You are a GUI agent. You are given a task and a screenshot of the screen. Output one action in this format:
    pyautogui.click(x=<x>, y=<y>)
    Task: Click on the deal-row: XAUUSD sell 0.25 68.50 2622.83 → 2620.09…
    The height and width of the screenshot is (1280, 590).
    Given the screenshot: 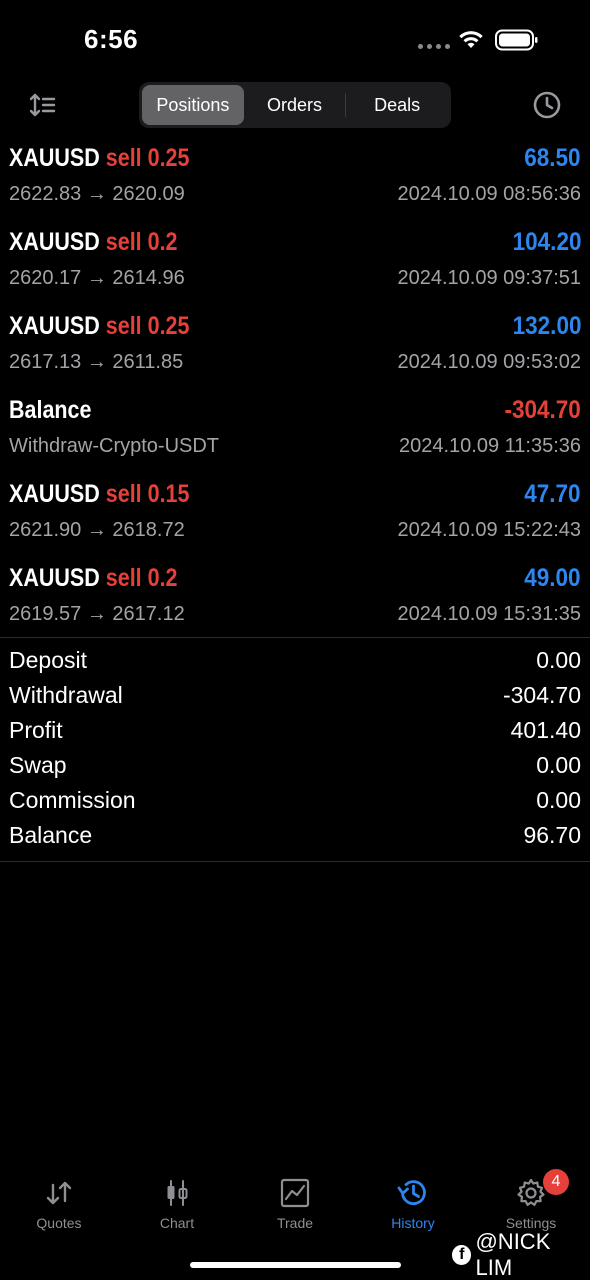 What is the action you would take?
    pyautogui.click(x=295, y=182)
    